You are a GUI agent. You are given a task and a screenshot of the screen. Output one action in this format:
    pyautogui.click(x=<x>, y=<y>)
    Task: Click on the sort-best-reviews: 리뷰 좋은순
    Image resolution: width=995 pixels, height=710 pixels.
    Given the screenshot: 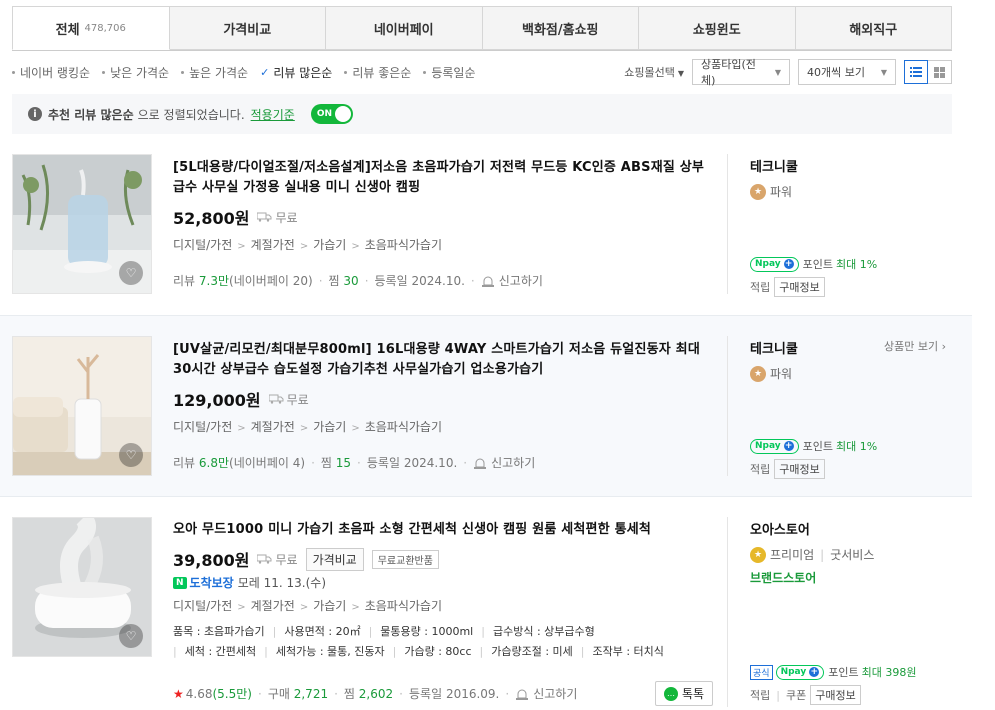 What is the action you would take?
    pyautogui.click(x=377, y=72)
    